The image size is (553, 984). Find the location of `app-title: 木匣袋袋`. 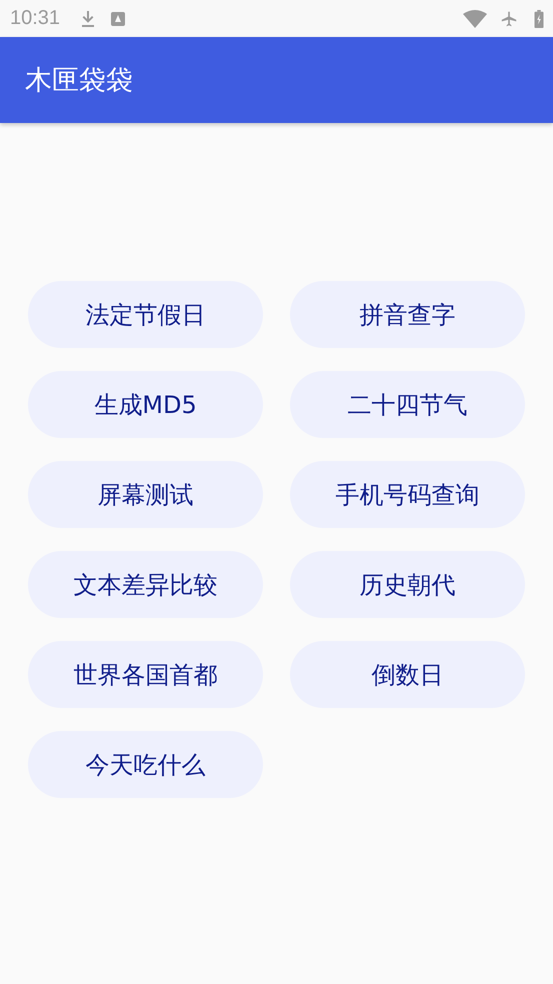

app-title: 木匣袋袋 is located at coordinates (79, 81).